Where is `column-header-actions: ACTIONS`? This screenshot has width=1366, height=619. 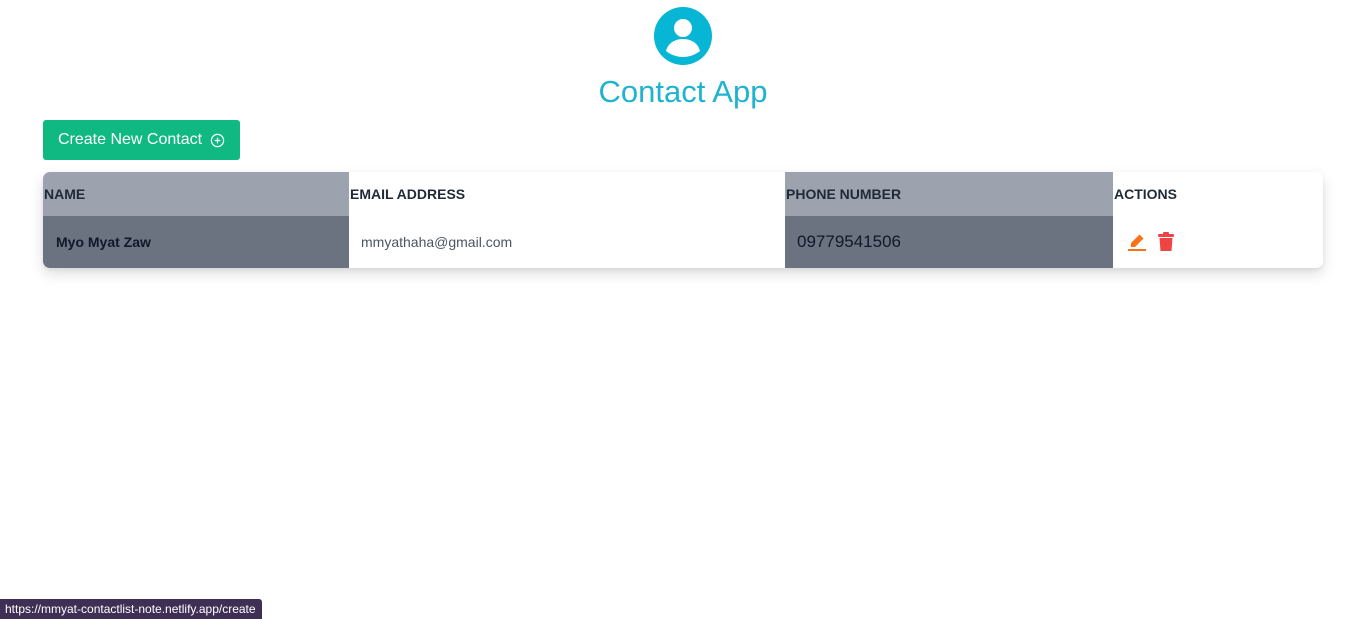
column-header-actions: ACTIONS is located at coordinates (1218, 194).